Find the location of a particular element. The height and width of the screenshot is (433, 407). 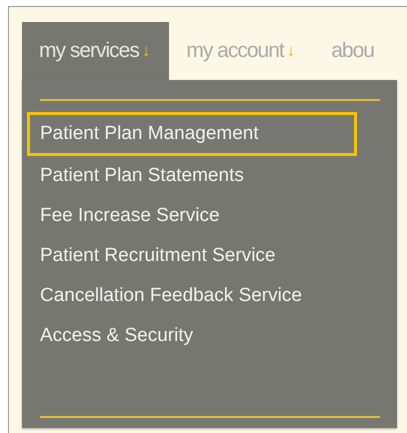

menu-item: Fee Increase Service is located at coordinates (192, 213).